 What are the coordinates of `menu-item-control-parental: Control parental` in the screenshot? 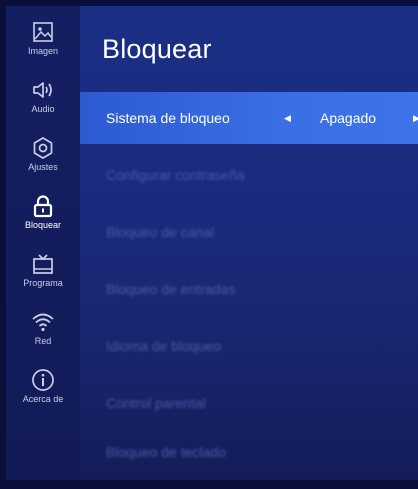 It's located at (249, 403).